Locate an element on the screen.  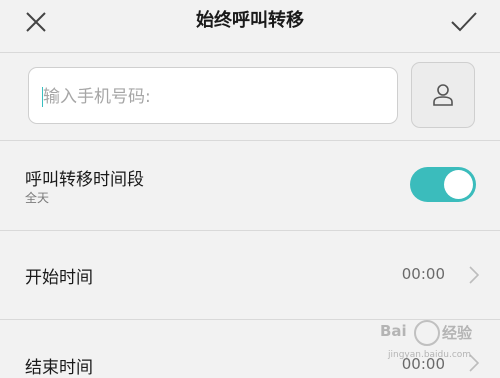
confirm-button is located at coordinates (464, 22).